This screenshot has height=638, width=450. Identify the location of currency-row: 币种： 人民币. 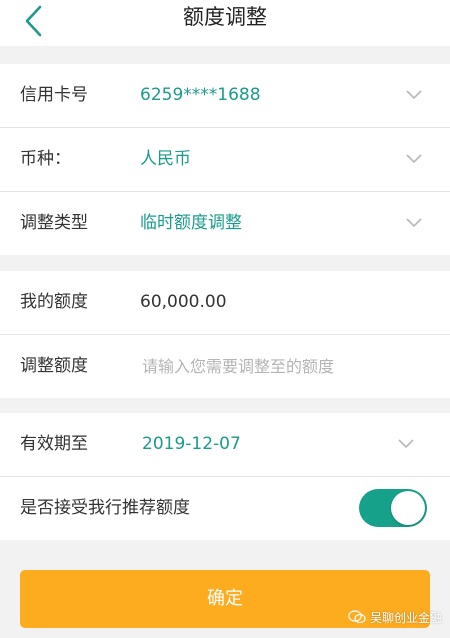
(225, 160).